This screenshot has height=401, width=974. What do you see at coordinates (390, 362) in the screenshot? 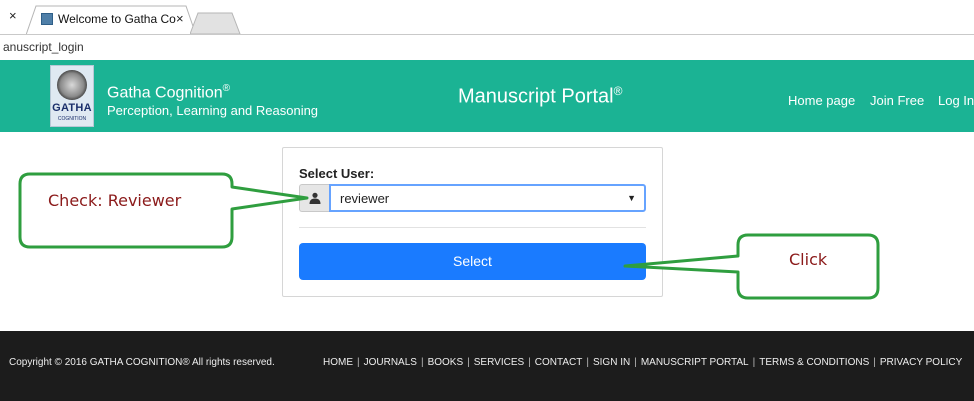
I see `footer-link-journals: JOURNALS` at bounding box center [390, 362].